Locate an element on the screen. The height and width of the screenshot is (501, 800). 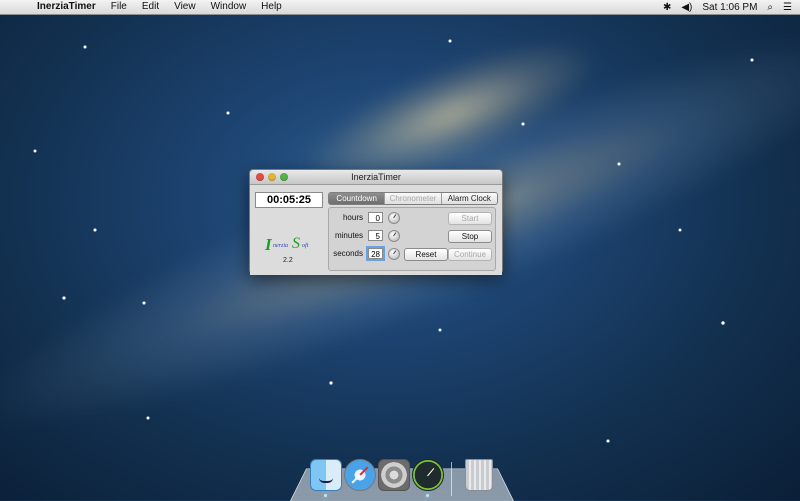
minutes-field: 5 is located at coordinates (375, 235).